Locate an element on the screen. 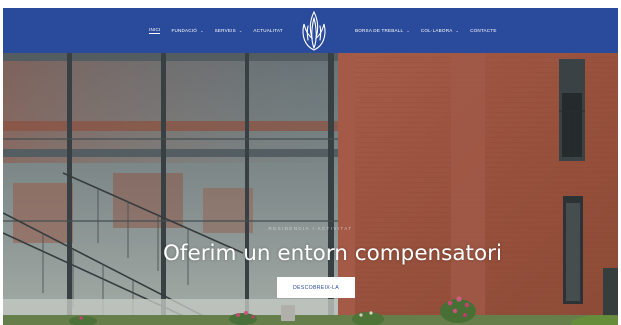 This screenshot has width=621, height=325. nav-item-serveis: SERVEIS ⌄ is located at coordinates (229, 30).